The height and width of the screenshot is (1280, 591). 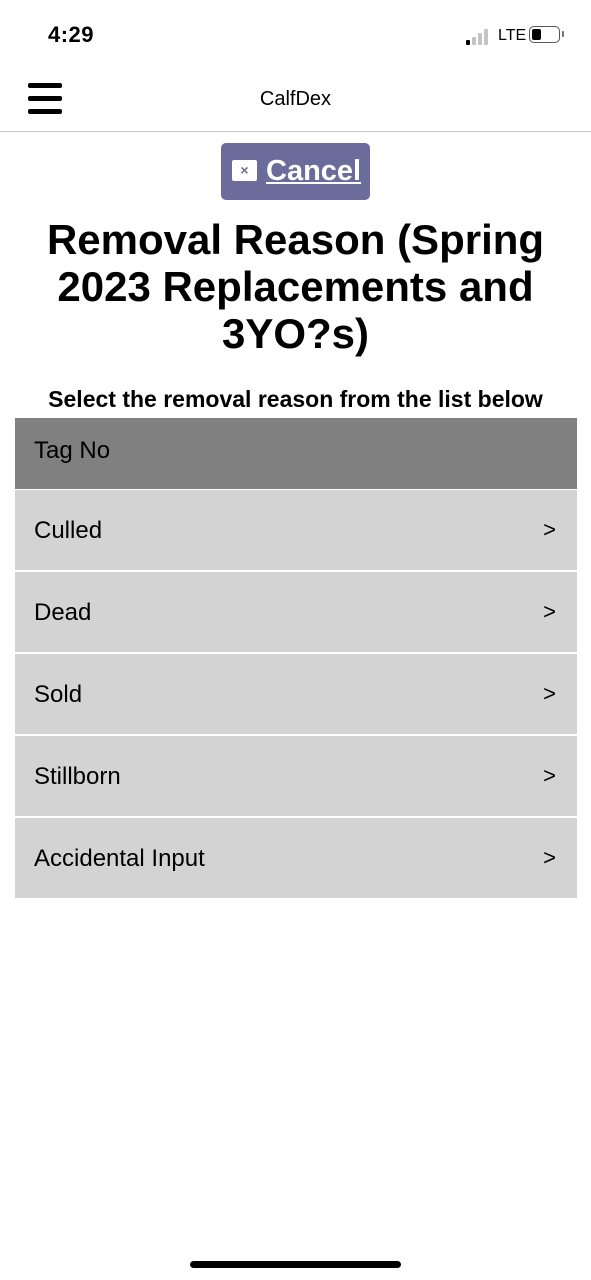 I want to click on app-title: CalfDex, so click(x=295, y=99).